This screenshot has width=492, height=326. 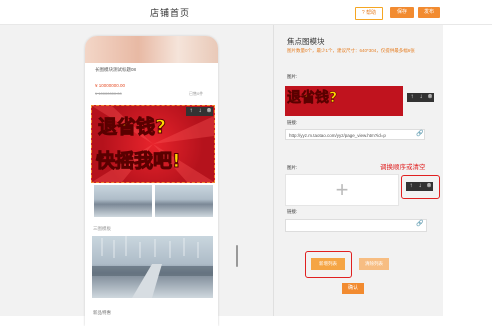 I want to click on banner-text-line1: 退省钱?, so click(x=132, y=127).